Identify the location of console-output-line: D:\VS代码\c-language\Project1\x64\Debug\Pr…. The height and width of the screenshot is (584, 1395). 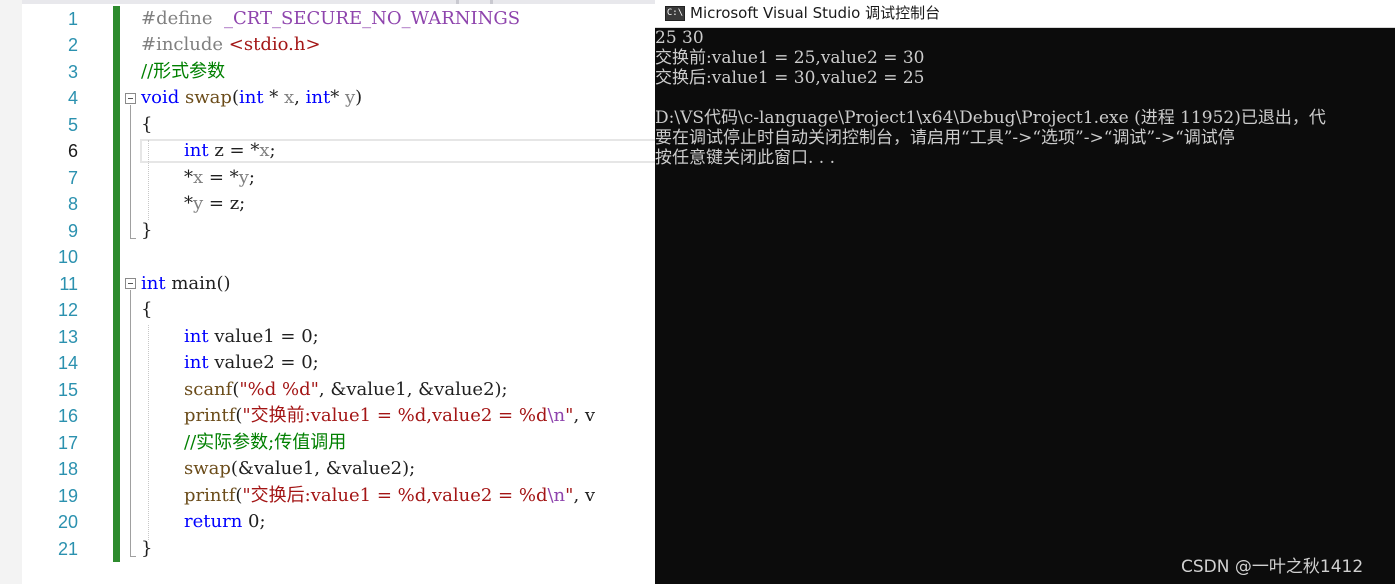
(990, 118).